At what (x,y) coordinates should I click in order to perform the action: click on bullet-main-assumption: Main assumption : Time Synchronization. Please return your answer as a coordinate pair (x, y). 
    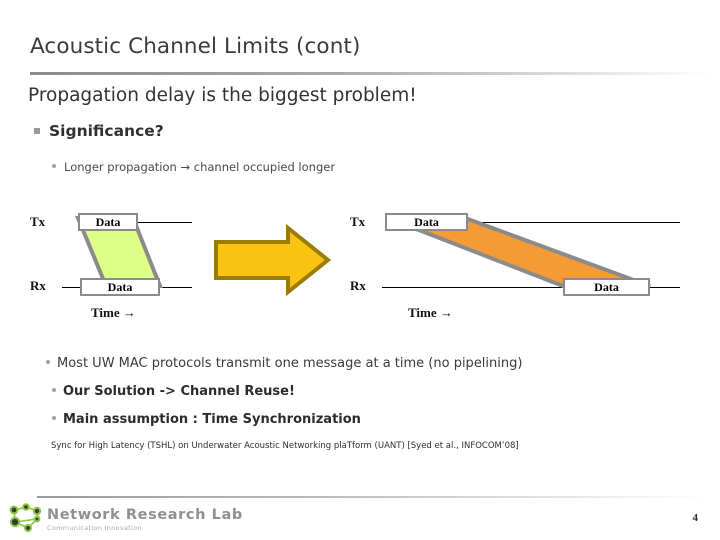
    Looking at the image, I should click on (206, 419).